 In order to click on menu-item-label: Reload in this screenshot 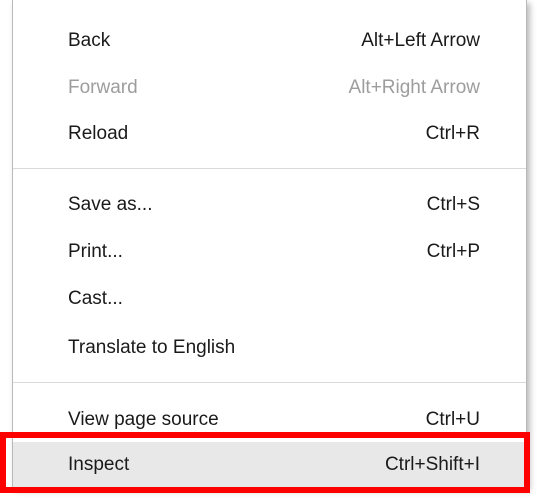, I will do `click(98, 133)`.